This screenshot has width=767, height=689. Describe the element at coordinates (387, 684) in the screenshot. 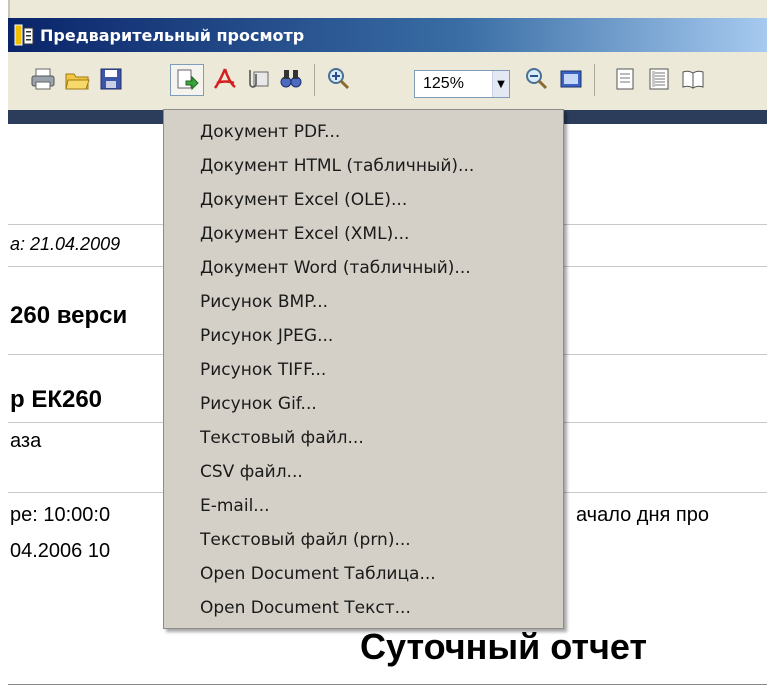

I see `divider` at that location.